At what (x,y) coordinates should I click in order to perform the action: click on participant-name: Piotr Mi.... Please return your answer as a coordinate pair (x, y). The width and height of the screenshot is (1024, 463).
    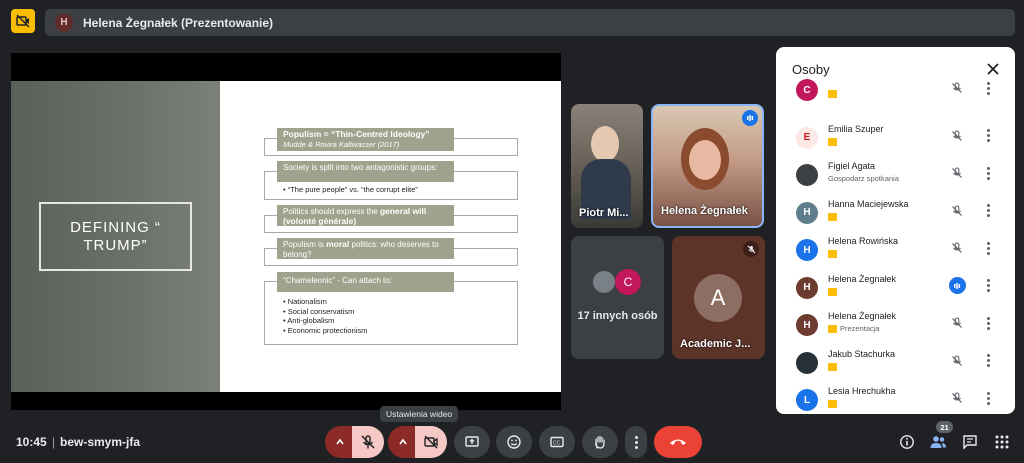
    Looking at the image, I should click on (604, 213).